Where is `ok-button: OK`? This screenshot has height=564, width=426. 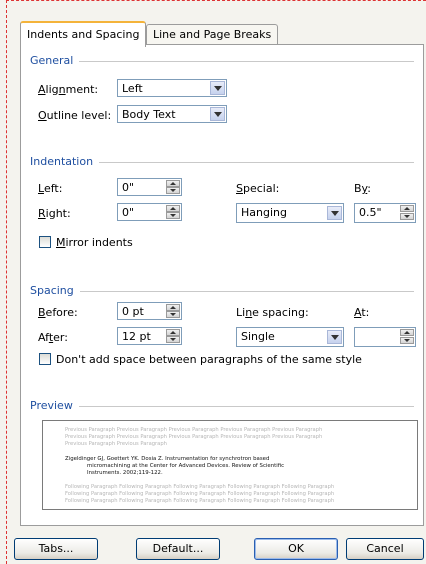
ok-button: OK is located at coordinates (296, 549).